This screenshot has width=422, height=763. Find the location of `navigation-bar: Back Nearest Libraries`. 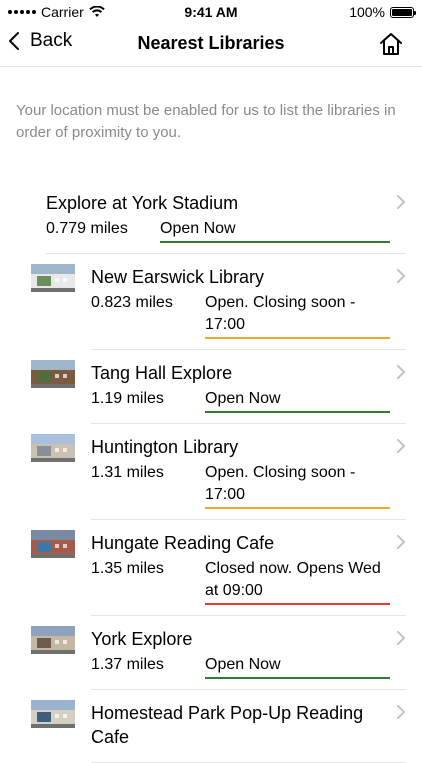

navigation-bar: Back Nearest Libraries is located at coordinates (211, 45).